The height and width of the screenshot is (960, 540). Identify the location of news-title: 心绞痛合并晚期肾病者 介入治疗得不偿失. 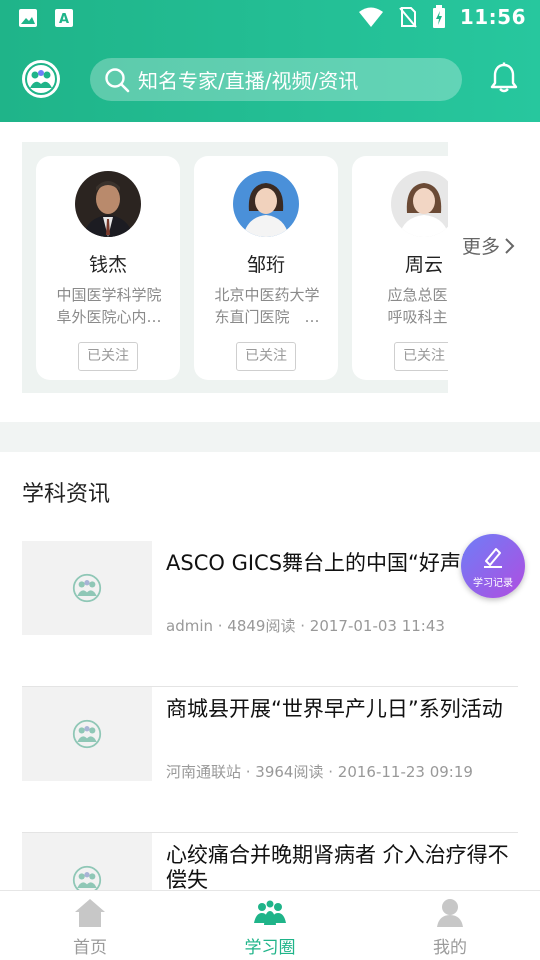
(337, 867).